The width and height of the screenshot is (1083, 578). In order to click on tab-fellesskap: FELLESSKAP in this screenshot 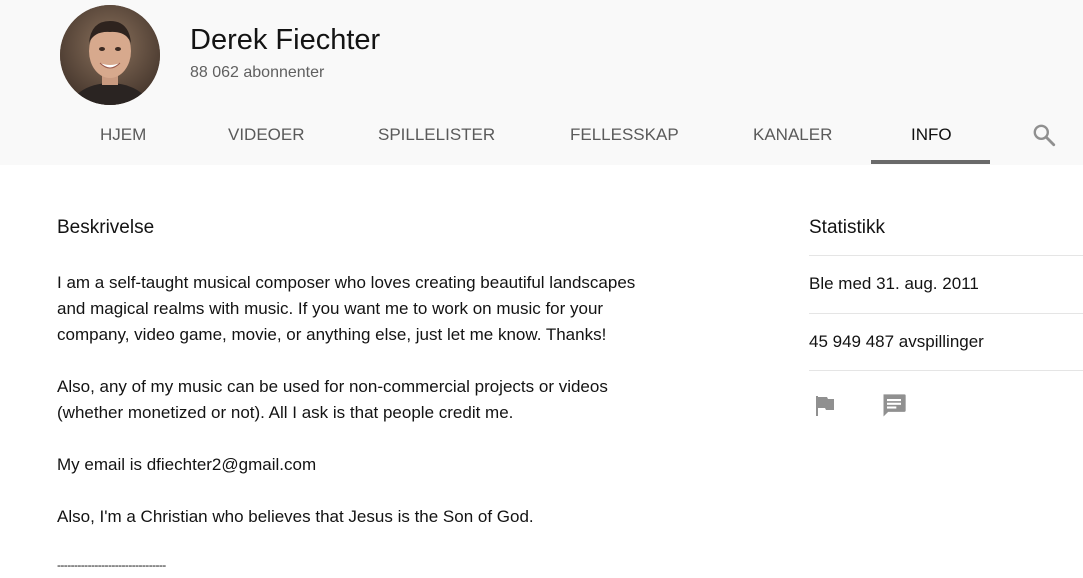, I will do `click(624, 135)`.